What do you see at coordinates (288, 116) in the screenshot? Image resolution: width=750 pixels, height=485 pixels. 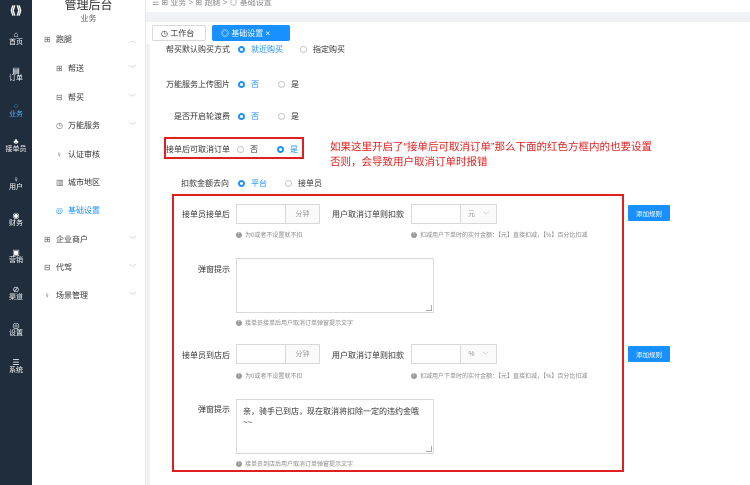 I see `ferry-fee-yes-radio: 是` at bounding box center [288, 116].